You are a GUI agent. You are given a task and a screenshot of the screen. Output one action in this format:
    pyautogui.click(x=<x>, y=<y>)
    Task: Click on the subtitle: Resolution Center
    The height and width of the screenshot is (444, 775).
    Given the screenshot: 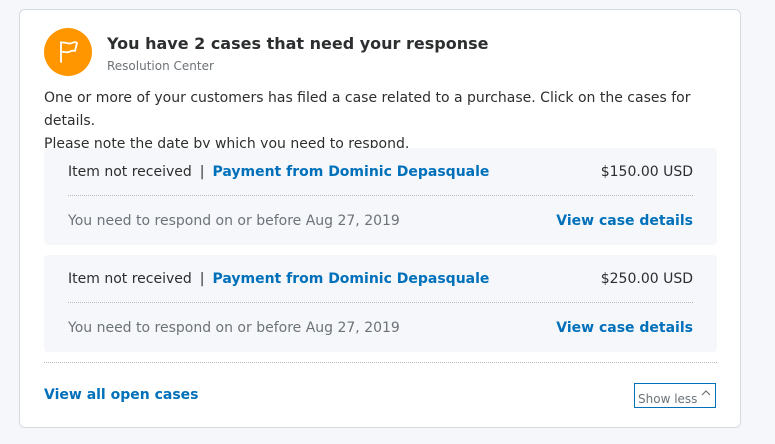 What is the action you would take?
    pyautogui.click(x=160, y=66)
    